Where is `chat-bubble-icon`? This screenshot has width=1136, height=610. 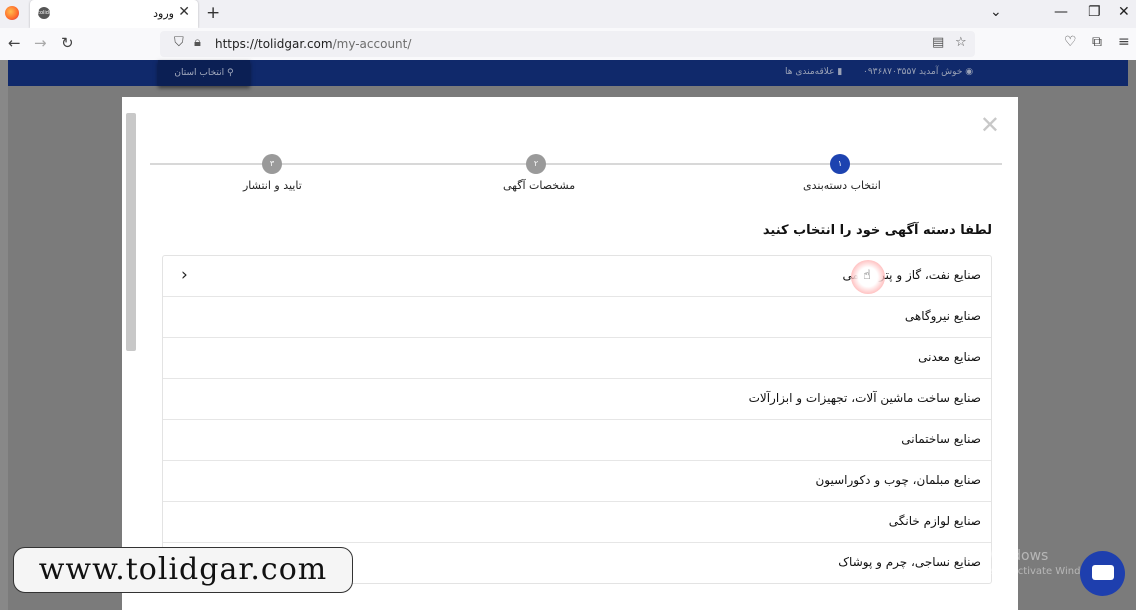 chat-bubble-icon is located at coordinates (1103, 572).